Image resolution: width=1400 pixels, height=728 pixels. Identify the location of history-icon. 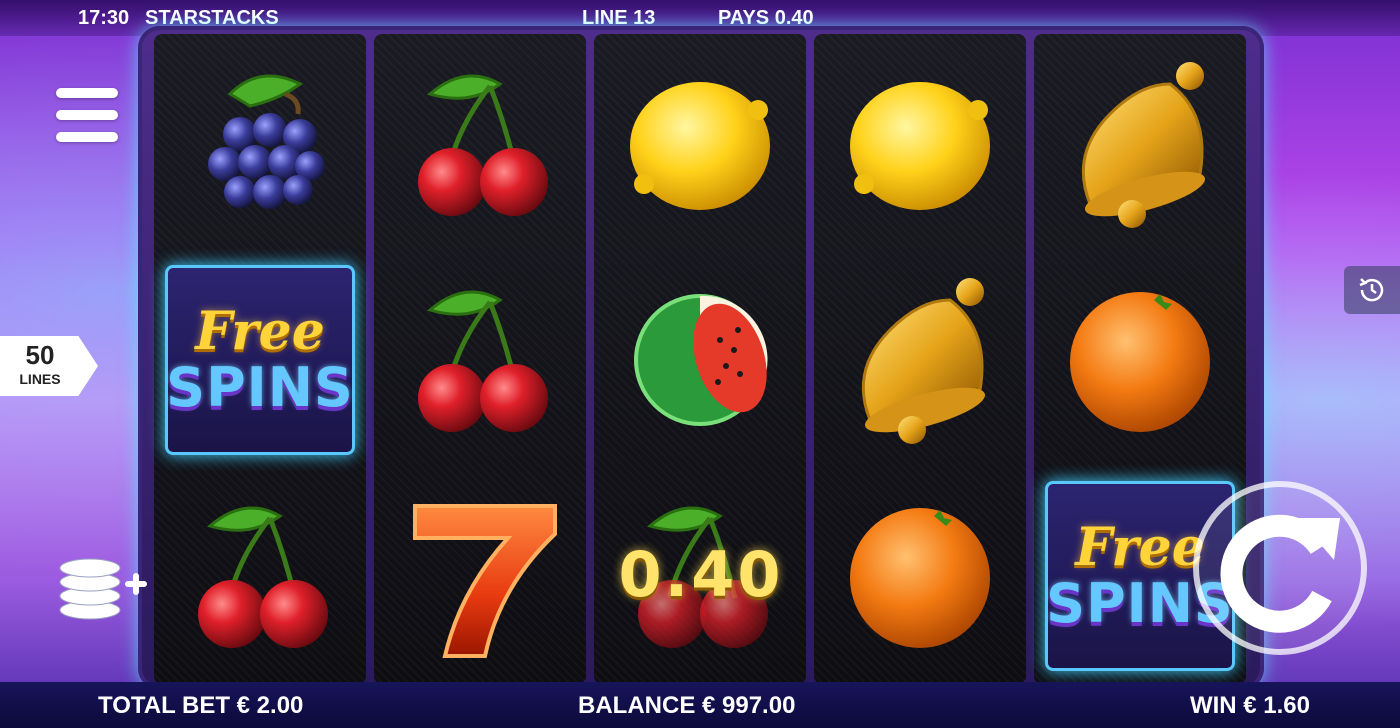
(1371, 290).